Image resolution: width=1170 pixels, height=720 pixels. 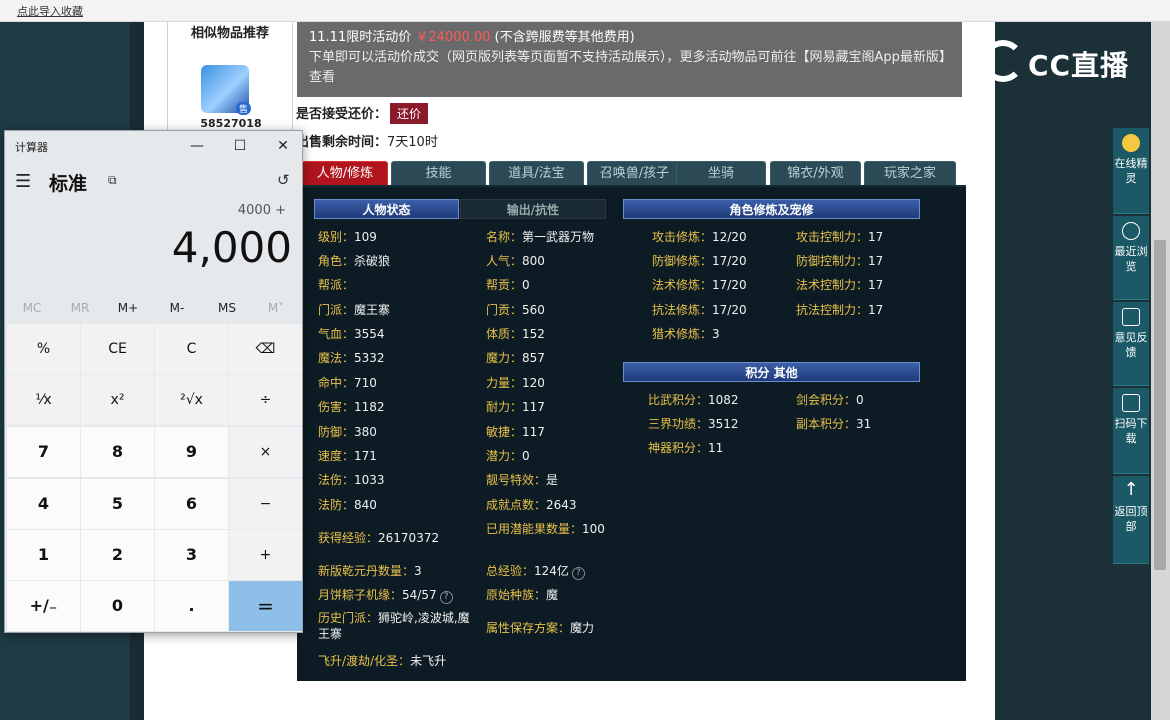 What do you see at coordinates (438, 173) in the screenshot?
I see `tab-skills: 技能` at bounding box center [438, 173].